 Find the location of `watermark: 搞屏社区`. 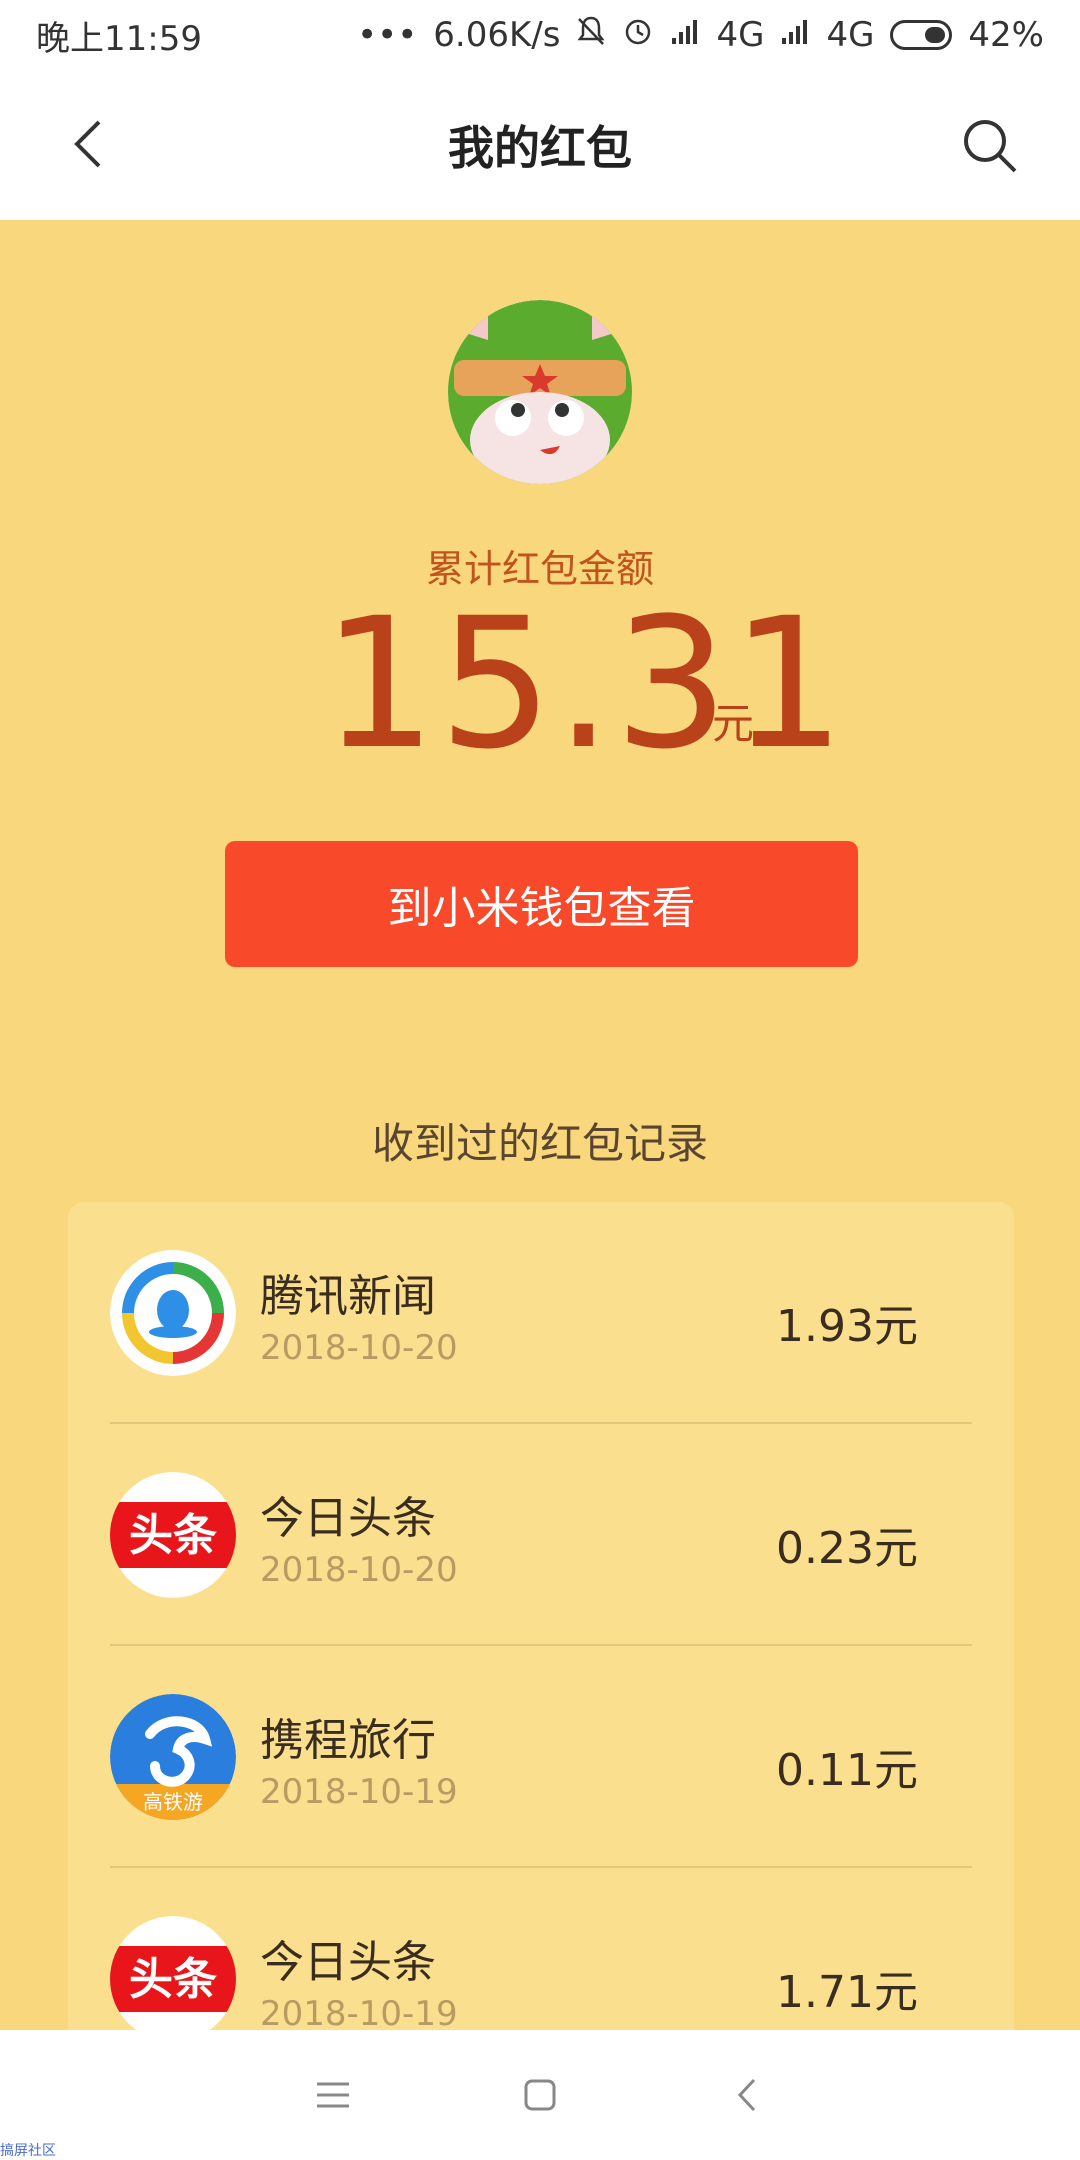

watermark: 搞屏社区 is located at coordinates (28, 2151).